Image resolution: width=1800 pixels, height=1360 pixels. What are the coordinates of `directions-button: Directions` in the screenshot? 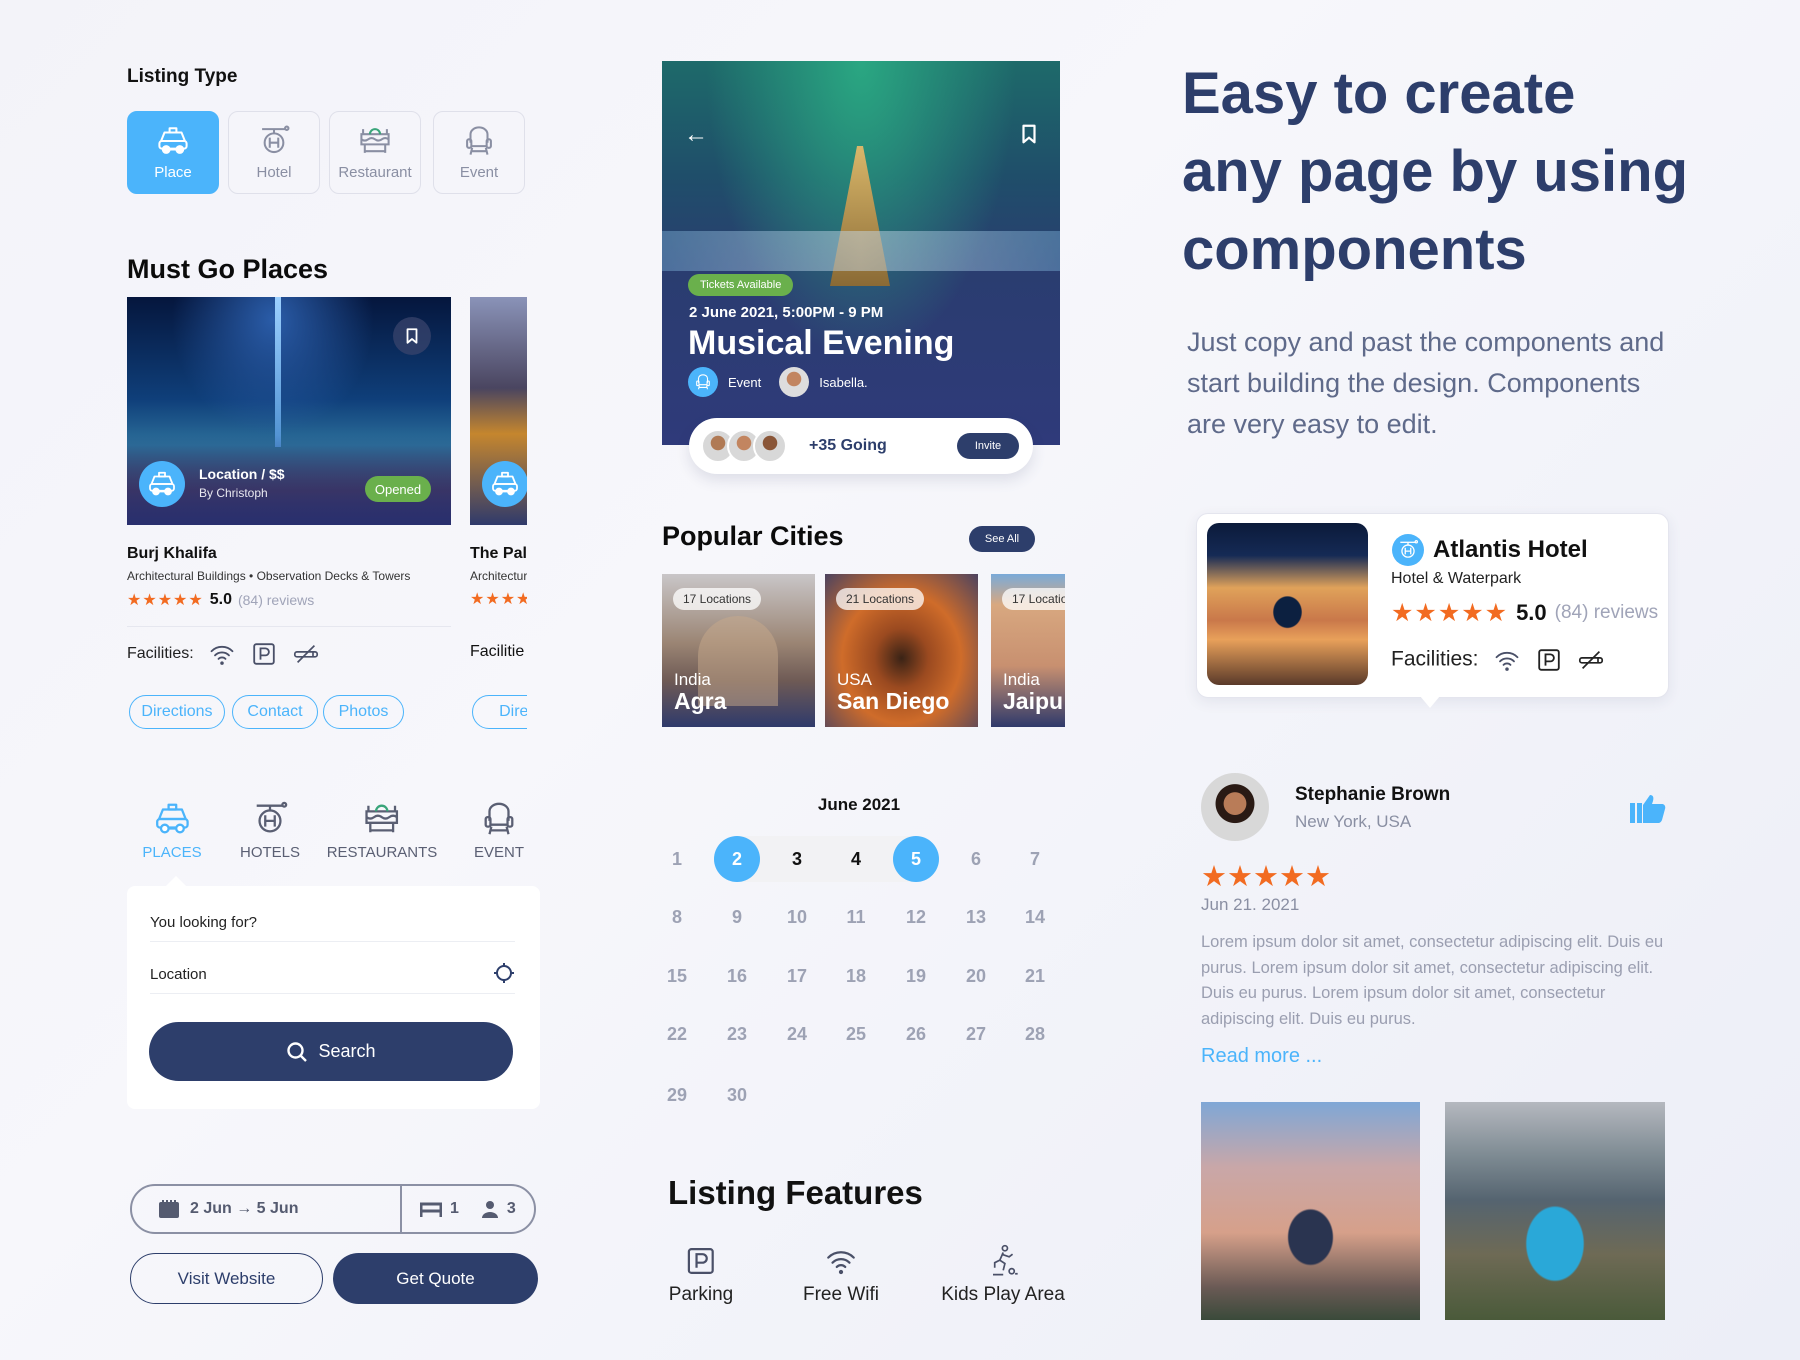 It's located at (177, 712).